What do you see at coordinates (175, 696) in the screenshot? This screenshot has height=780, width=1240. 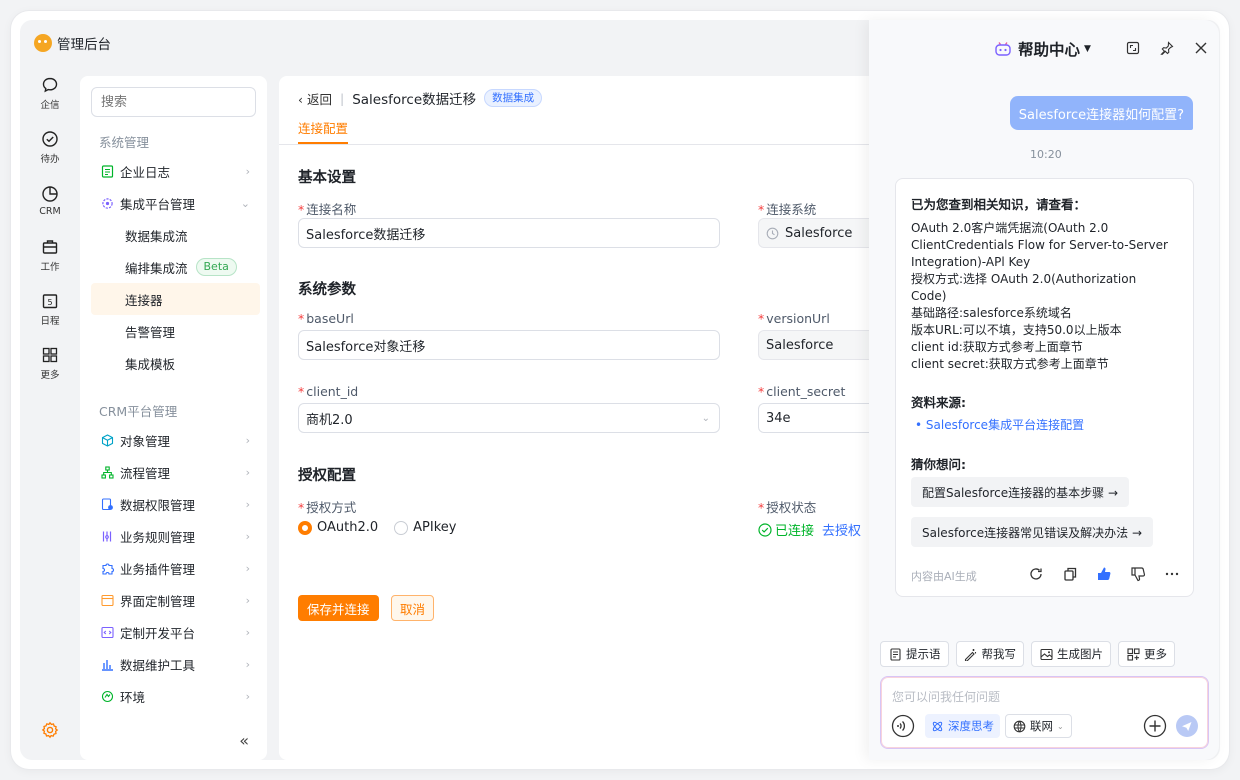 I see `sidebar-item-environment: 环境 ›` at bounding box center [175, 696].